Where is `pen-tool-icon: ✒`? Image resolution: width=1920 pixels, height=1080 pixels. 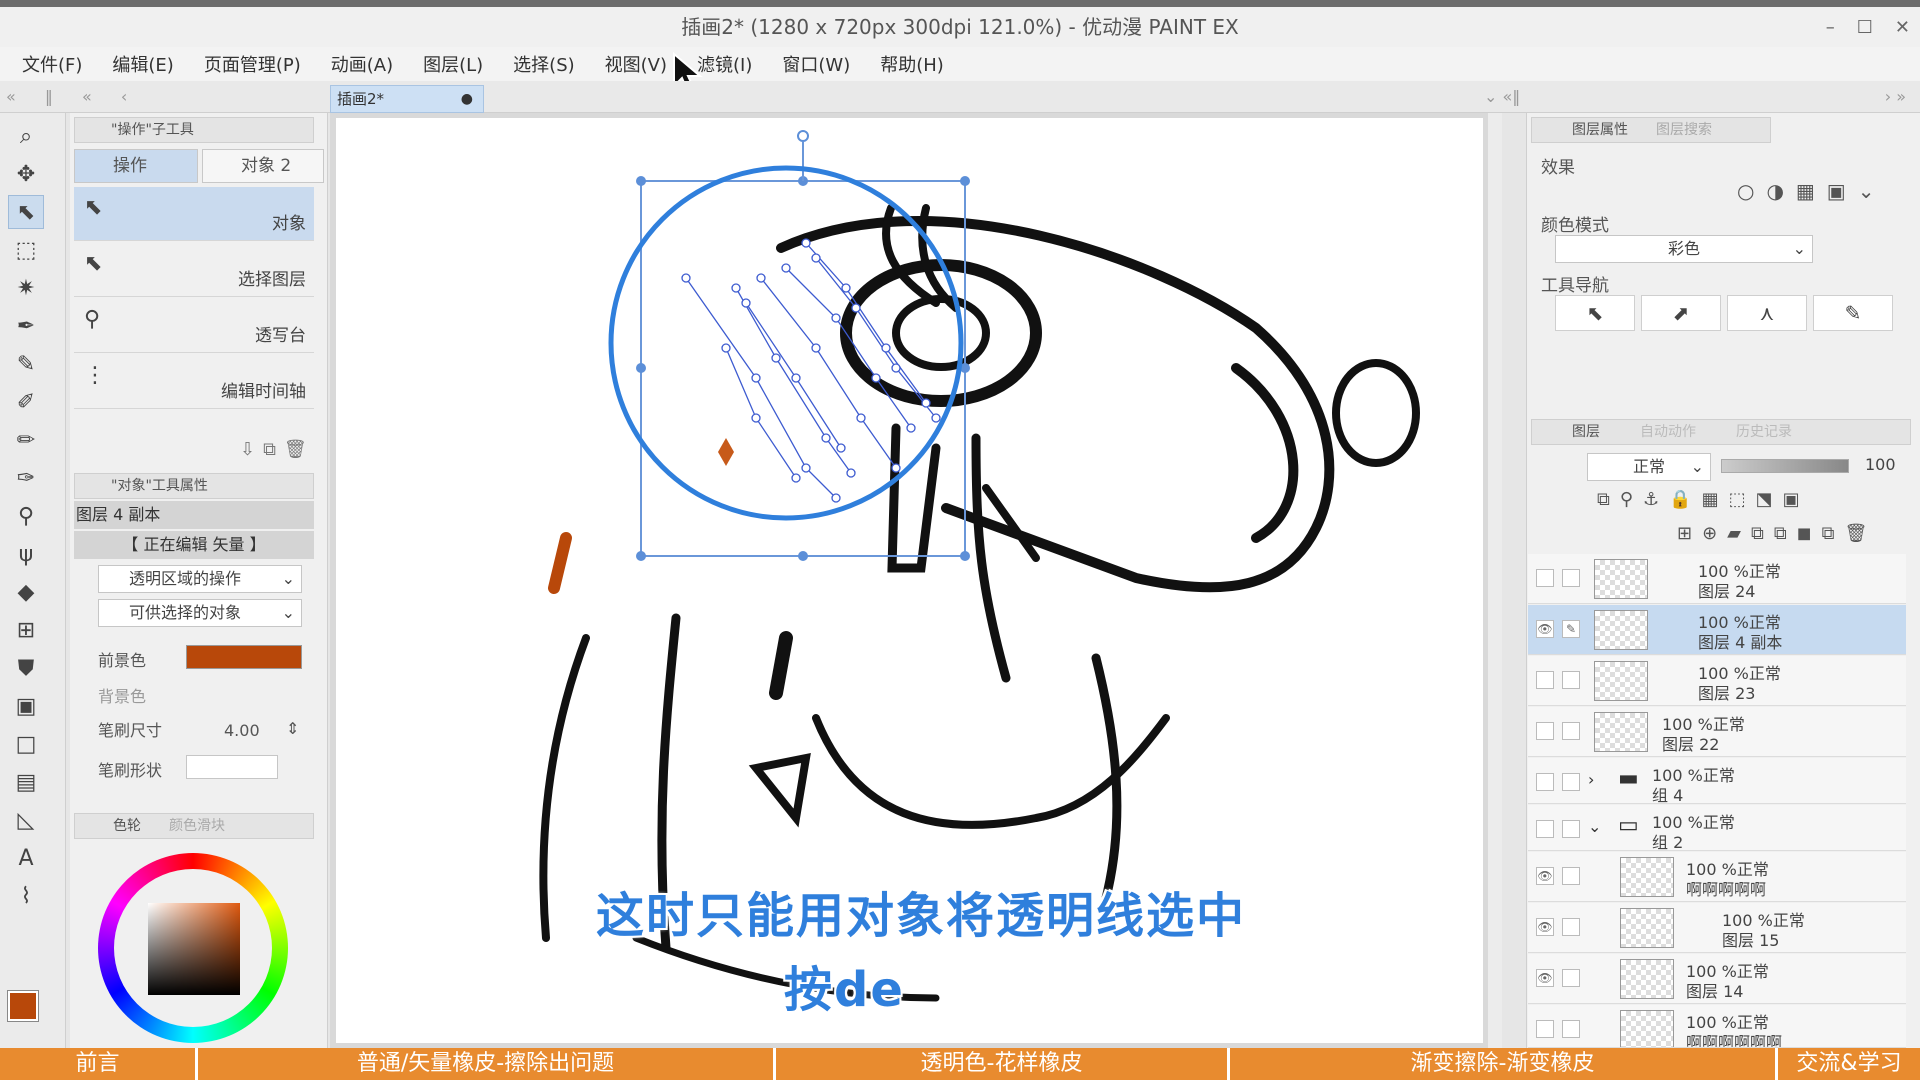 pen-tool-icon: ✒ is located at coordinates (26, 326).